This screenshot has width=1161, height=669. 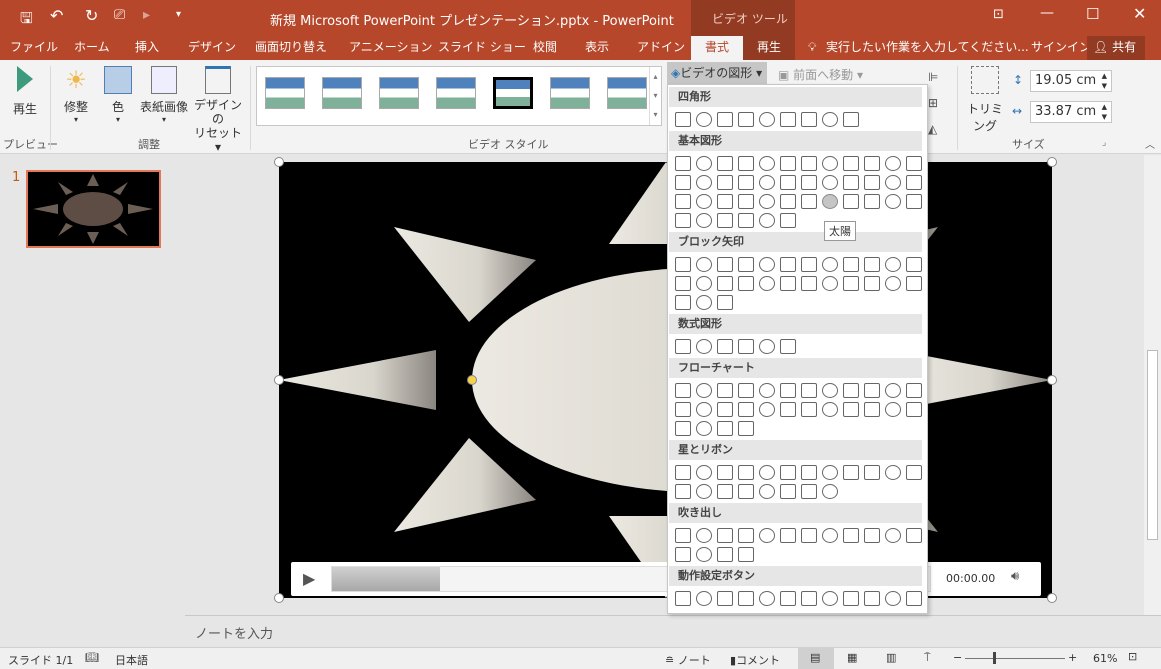 I want to click on comments-button: ▮コメント, so click(x=755, y=660).